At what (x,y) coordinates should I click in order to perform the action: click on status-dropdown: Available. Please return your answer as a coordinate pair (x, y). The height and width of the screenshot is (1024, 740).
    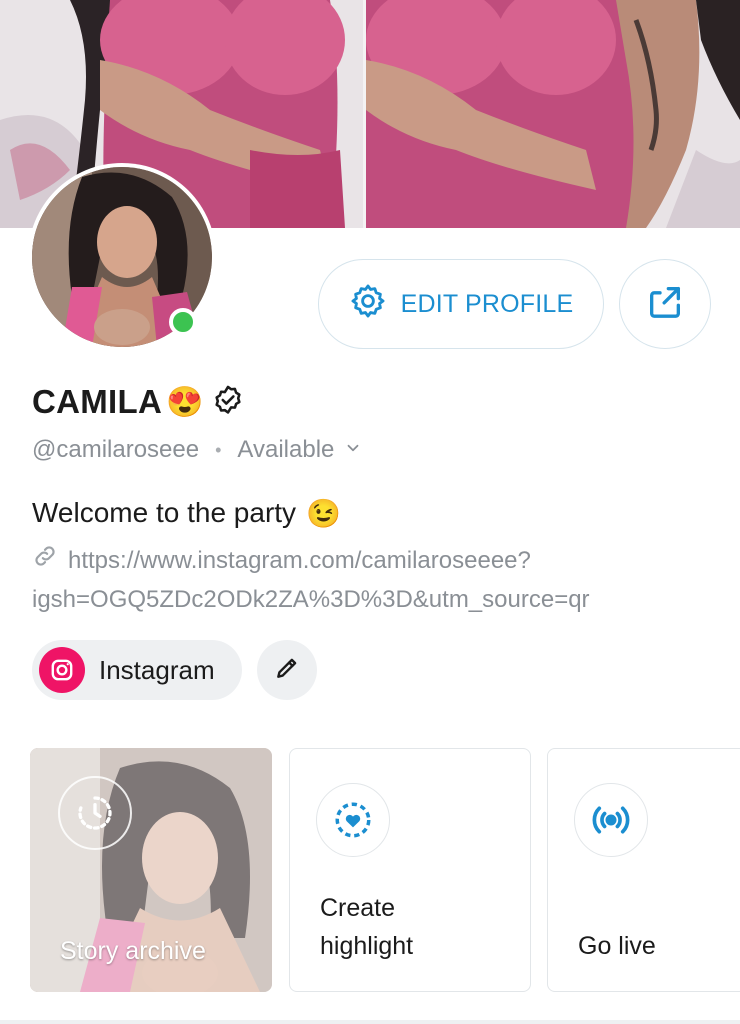
    Looking at the image, I should click on (299, 450).